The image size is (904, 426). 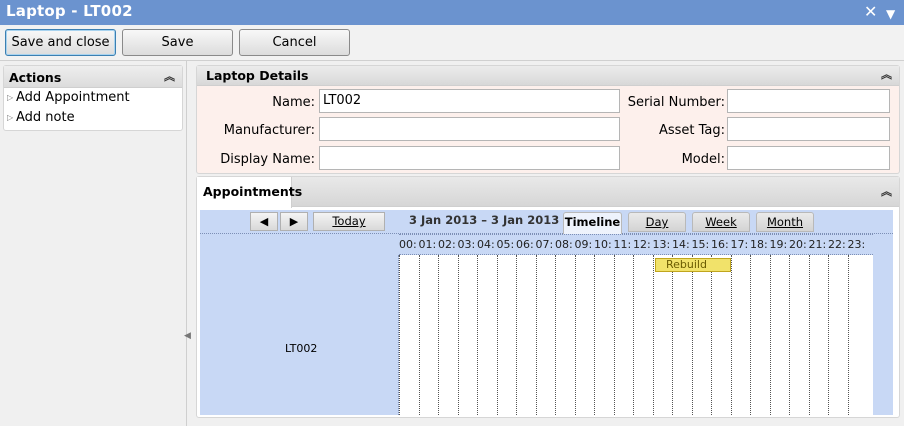 I want to click on hour-label: 18:, so click(x=759, y=244).